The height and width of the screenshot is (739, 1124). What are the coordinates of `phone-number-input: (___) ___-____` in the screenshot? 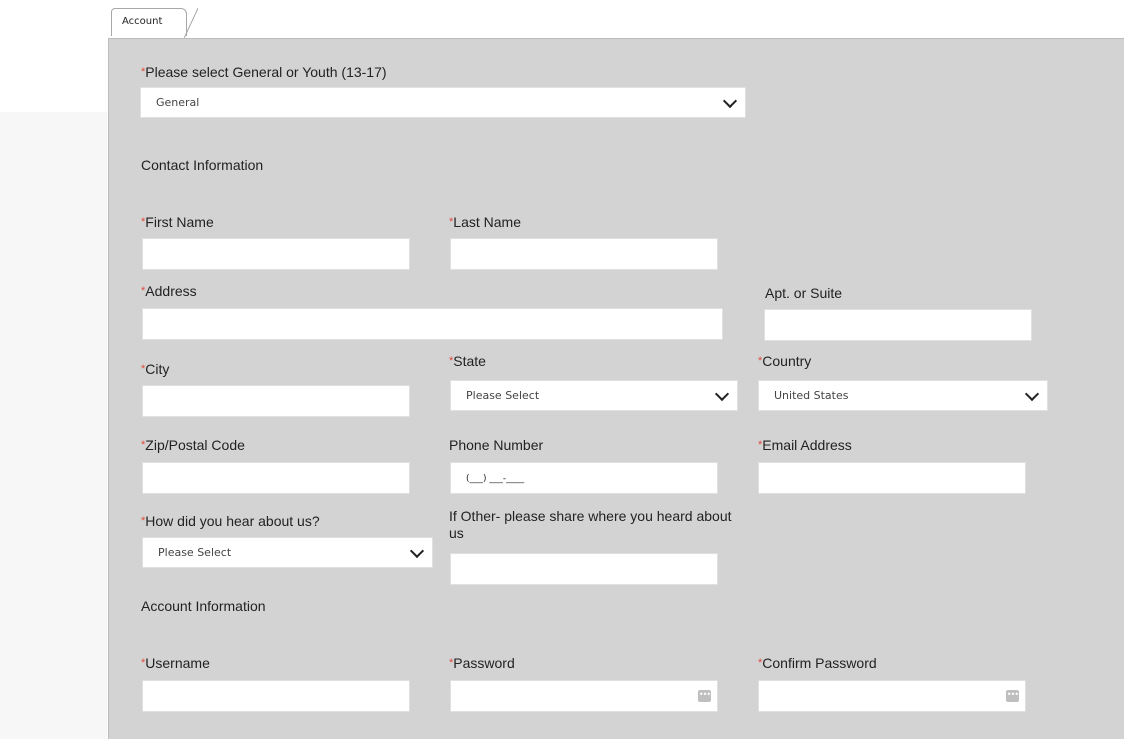 It's located at (584, 478).